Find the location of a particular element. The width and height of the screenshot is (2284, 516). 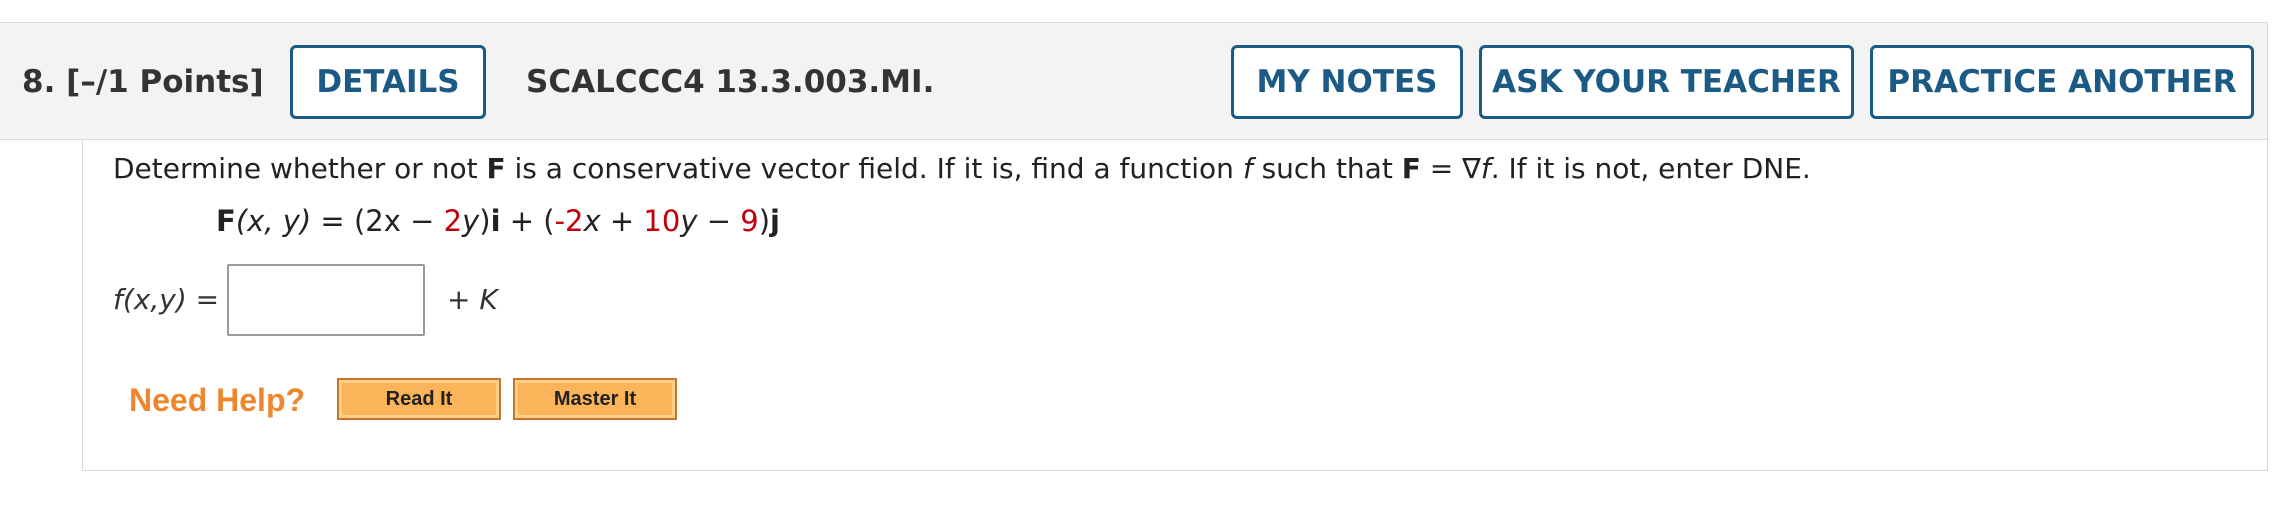

question-number: 8. [–/1 Points] is located at coordinates (143, 82).